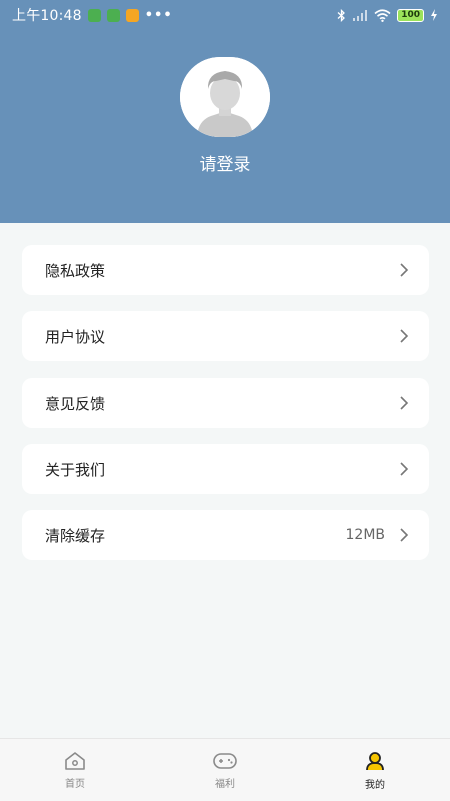  What do you see at coordinates (225, 403) in the screenshot?
I see `menu-item-feedback: 意见反馈` at bounding box center [225, 403].